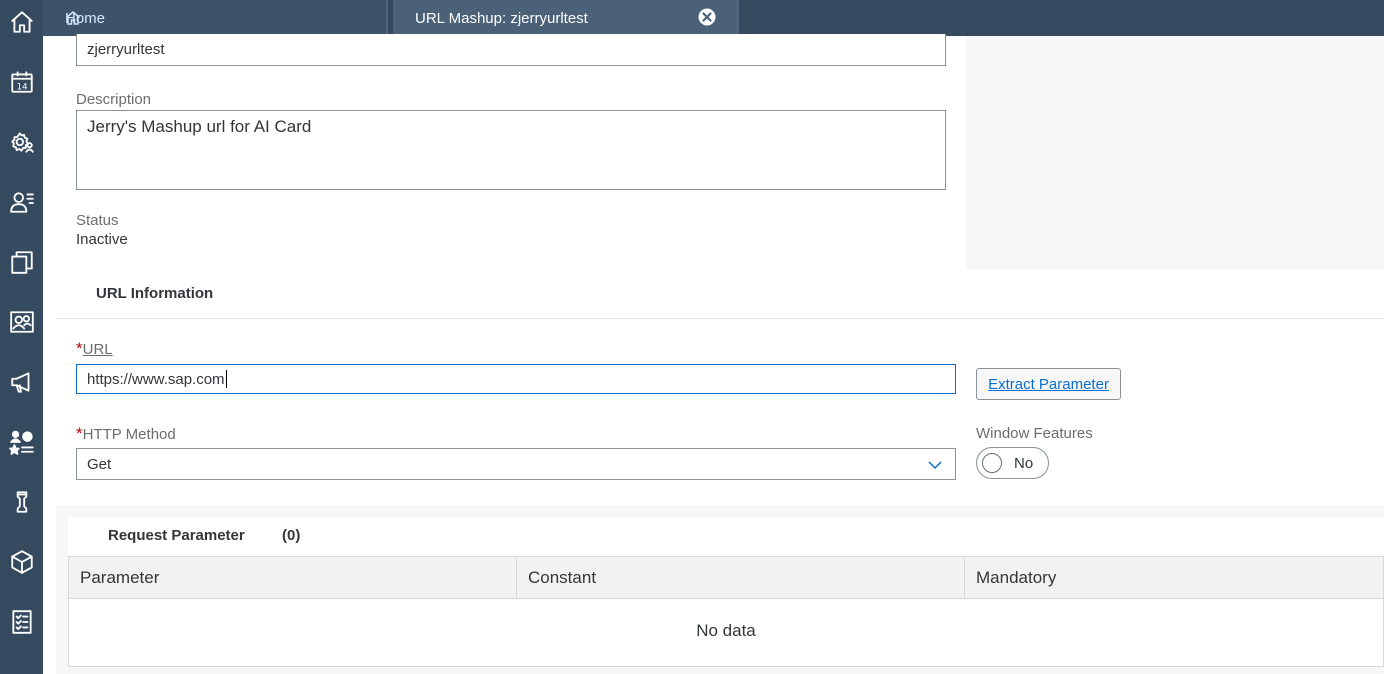 The width and height of the screenshot is (1384, 674). What do you see at coordinates (501, 18) in the screenshot?
I see `tab-active-label: URL Mashup: zjerryurltest` at bounding box center [501, 18].